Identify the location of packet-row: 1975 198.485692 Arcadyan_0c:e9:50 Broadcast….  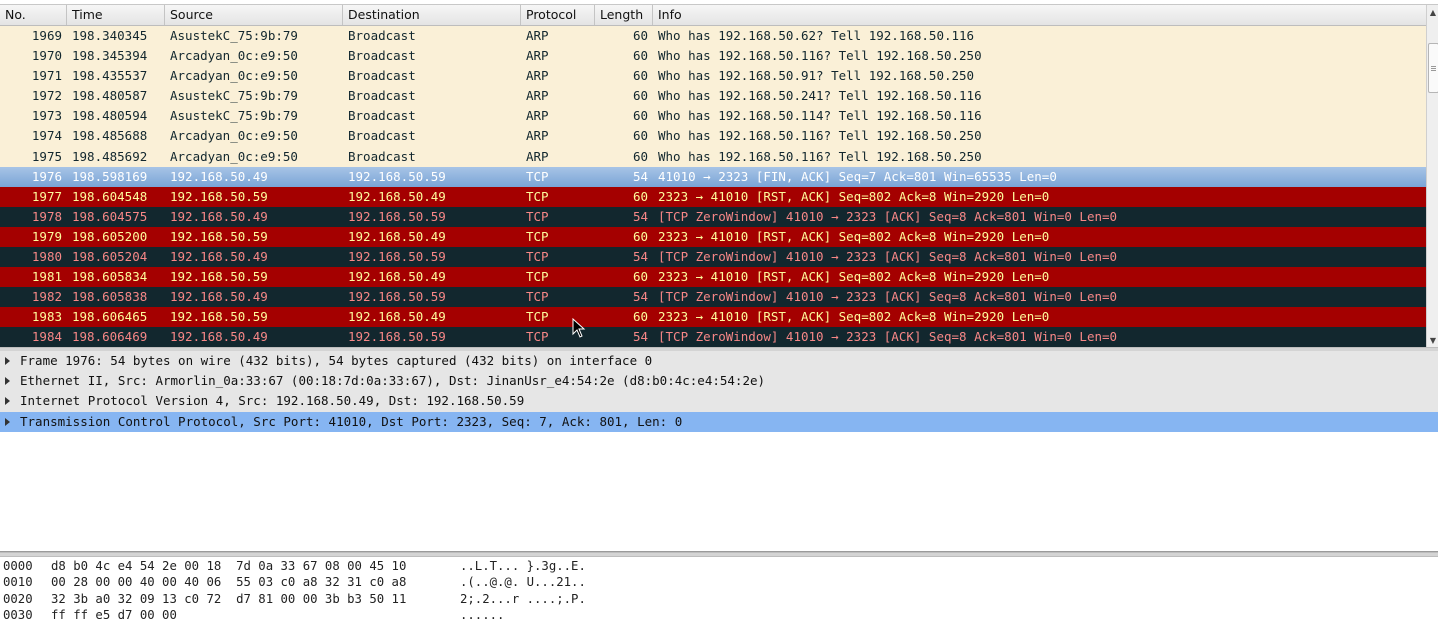
(713, 156).